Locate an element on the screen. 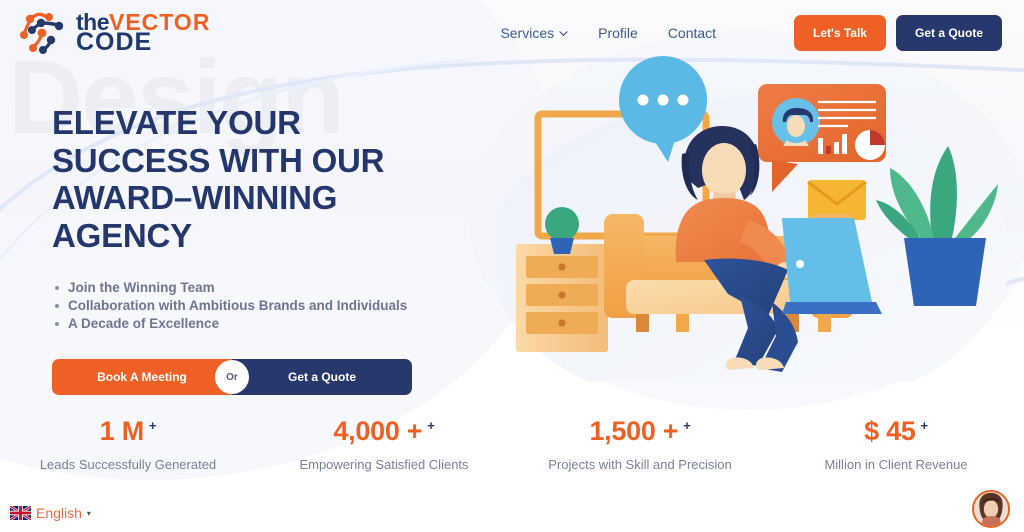 The width and height of the screenshot is (1024, 532). get-a-quote-button: Get a Quote is located at coordinates (322, 377).